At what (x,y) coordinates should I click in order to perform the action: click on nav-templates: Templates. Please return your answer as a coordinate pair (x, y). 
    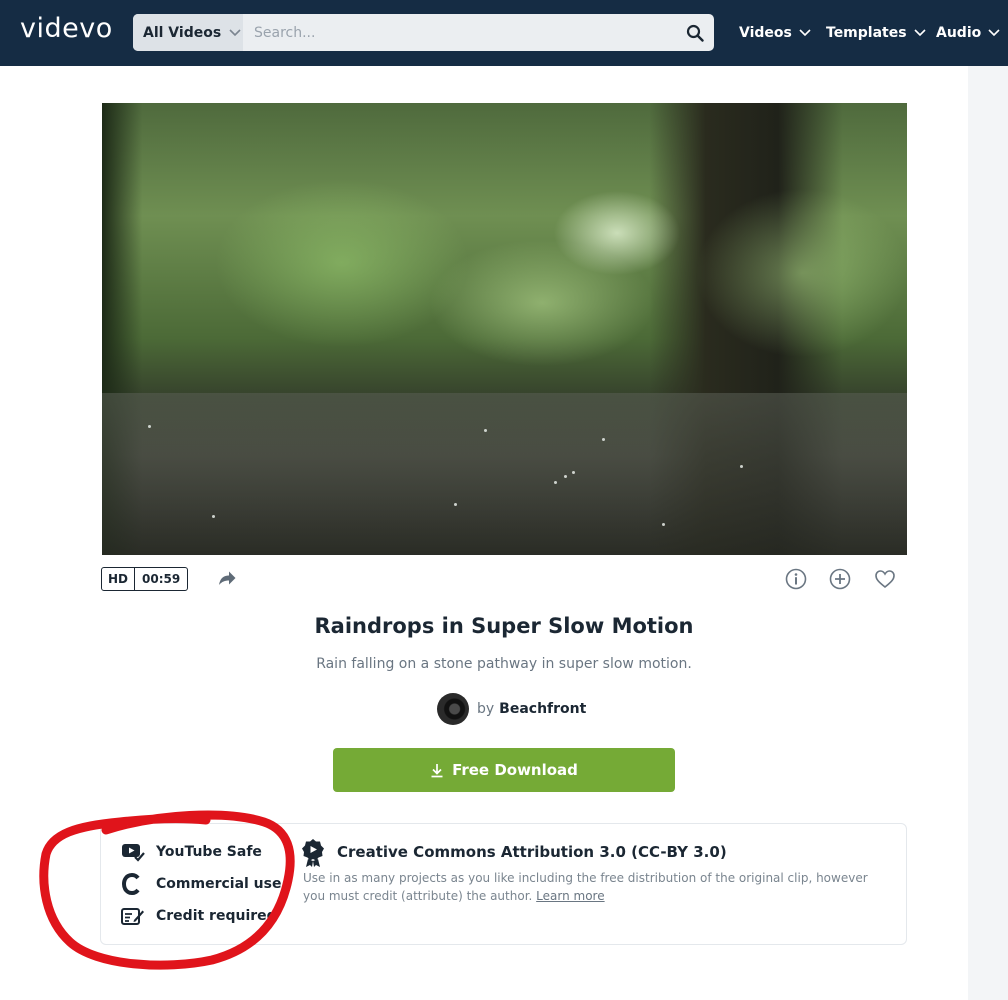
    Looking at the image, I should click on (876, 33).